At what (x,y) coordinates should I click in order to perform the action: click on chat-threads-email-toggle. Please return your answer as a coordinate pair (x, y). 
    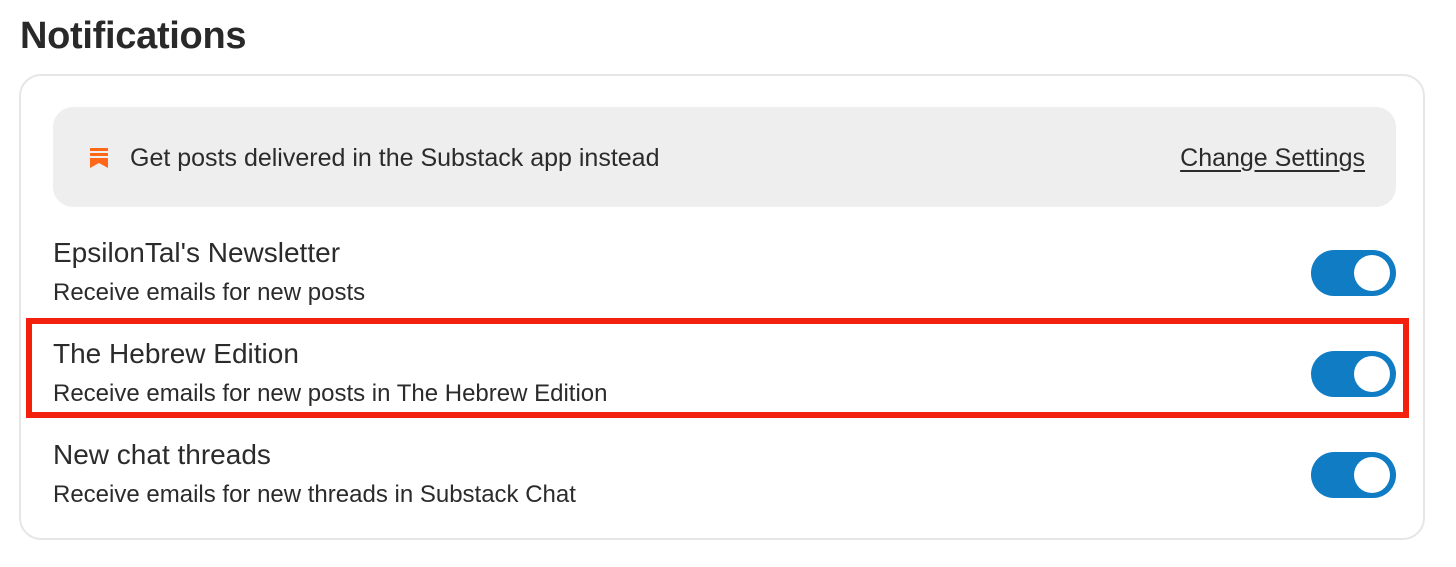
    Looking at the image, I should click on (1353, 475).